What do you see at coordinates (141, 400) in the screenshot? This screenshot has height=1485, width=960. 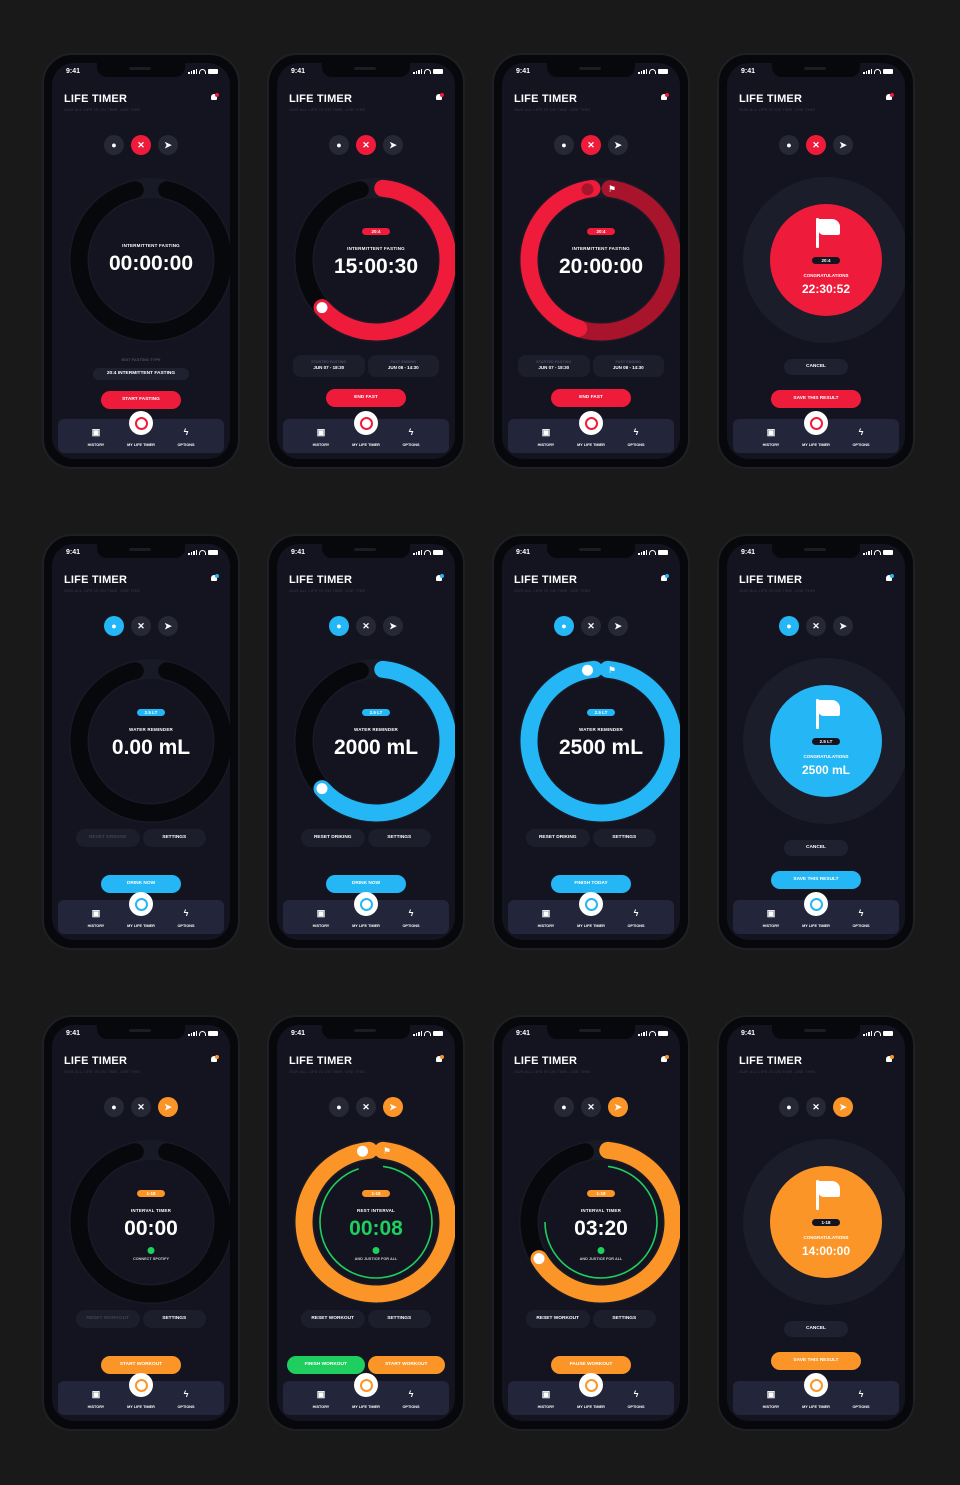 I see `primary-action-button: START FASTING` at bounding box center [141, 400].